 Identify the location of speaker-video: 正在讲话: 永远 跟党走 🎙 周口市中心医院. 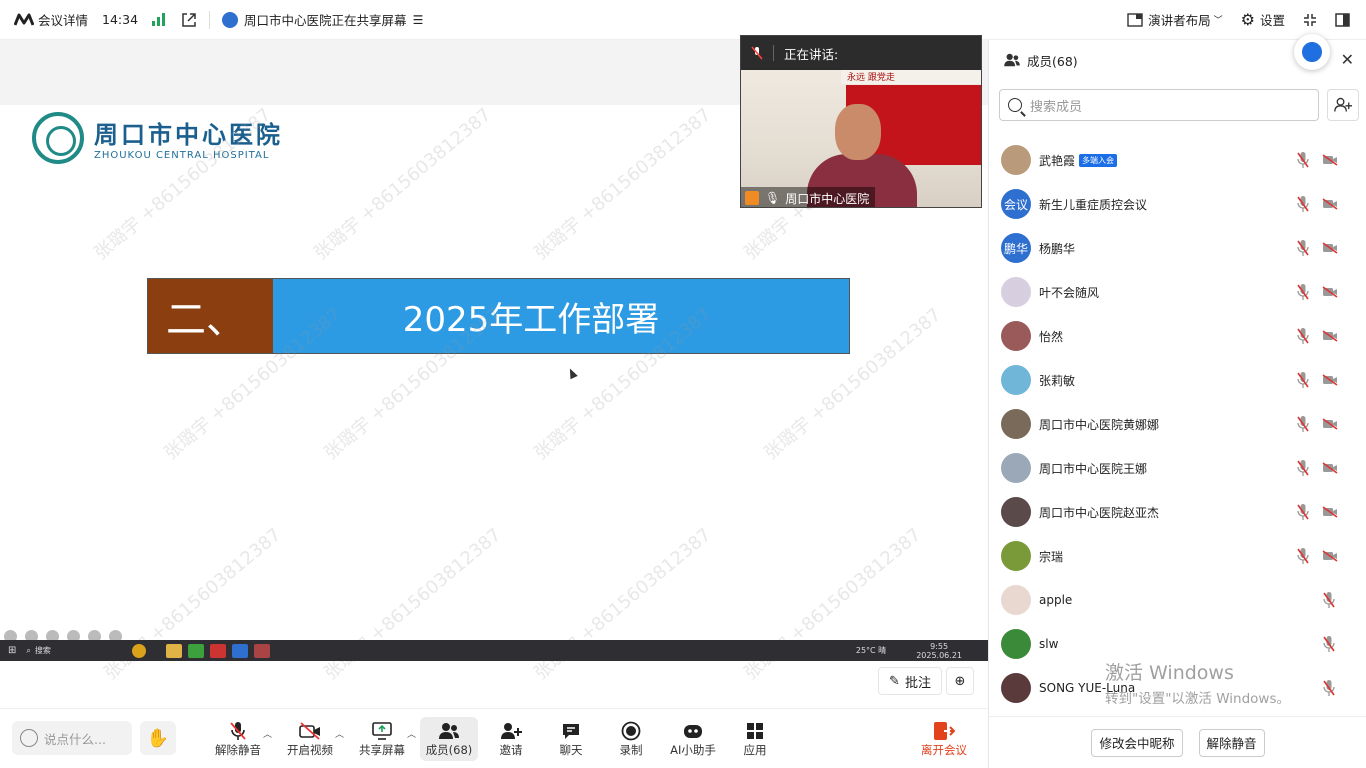
(861, 121).